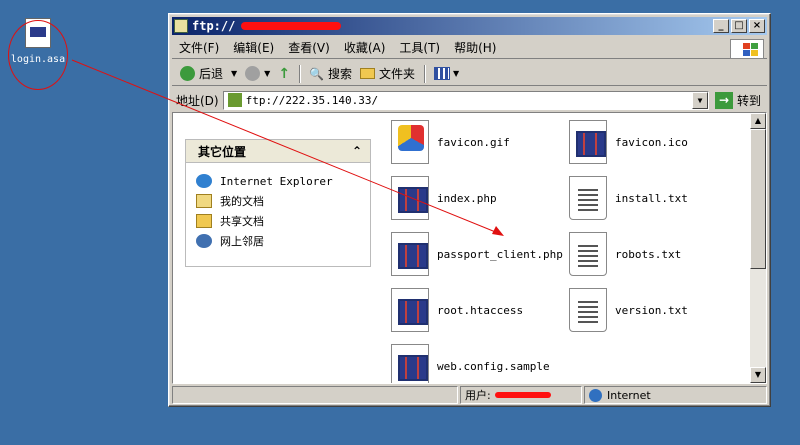 The image size is (800, 445). What do you see at coordinates (253, 73) in the screenshot?
I see `forward-arrow-icon` at bounding box center [253, 73].